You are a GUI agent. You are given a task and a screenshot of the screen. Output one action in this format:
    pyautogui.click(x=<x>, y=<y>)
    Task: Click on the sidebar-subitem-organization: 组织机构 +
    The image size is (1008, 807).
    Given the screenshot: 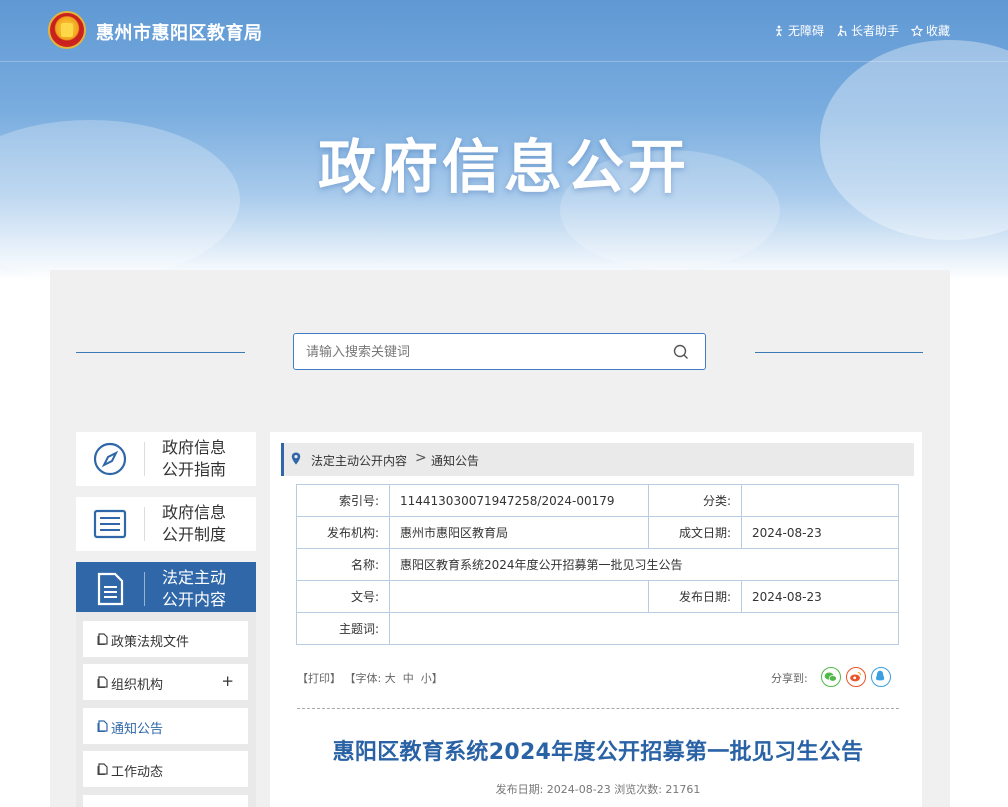 What is the action you would take?
    pyautogui.click(x=165, y=682)
    